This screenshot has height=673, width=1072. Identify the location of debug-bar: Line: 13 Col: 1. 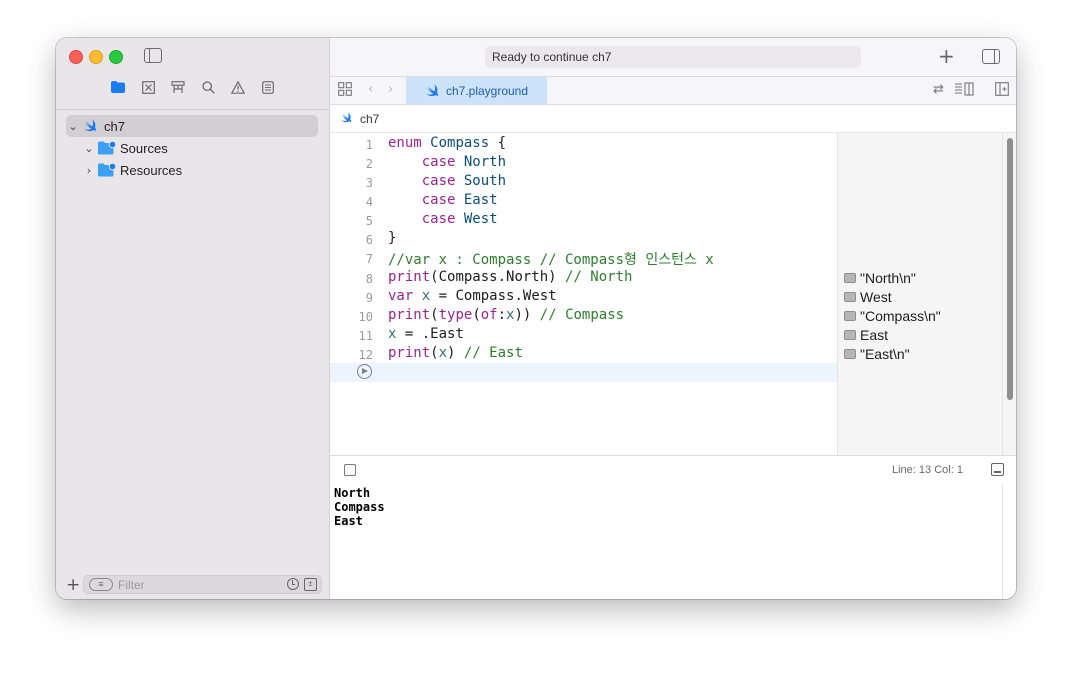
(673, 470).